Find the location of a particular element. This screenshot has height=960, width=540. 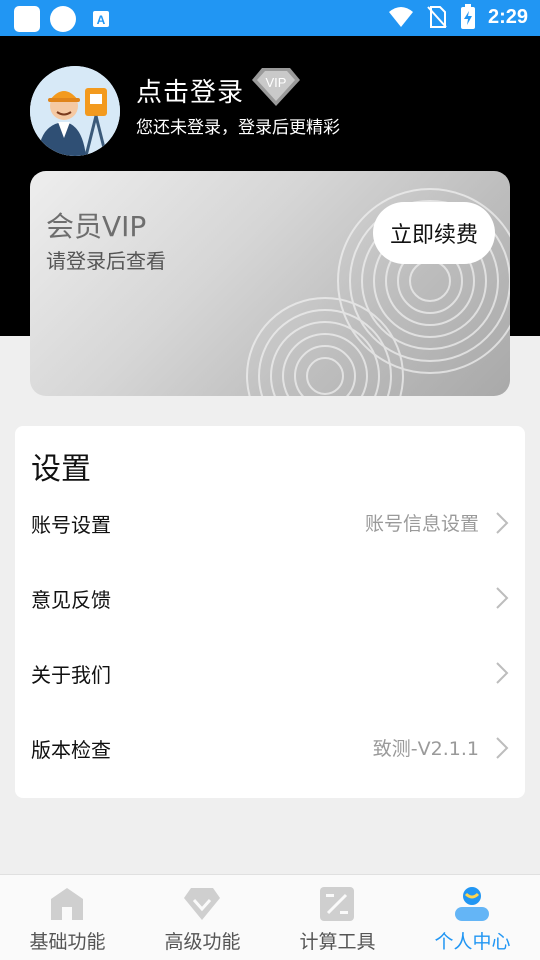

app-a-icon: A is located at coordinates (101, 19).